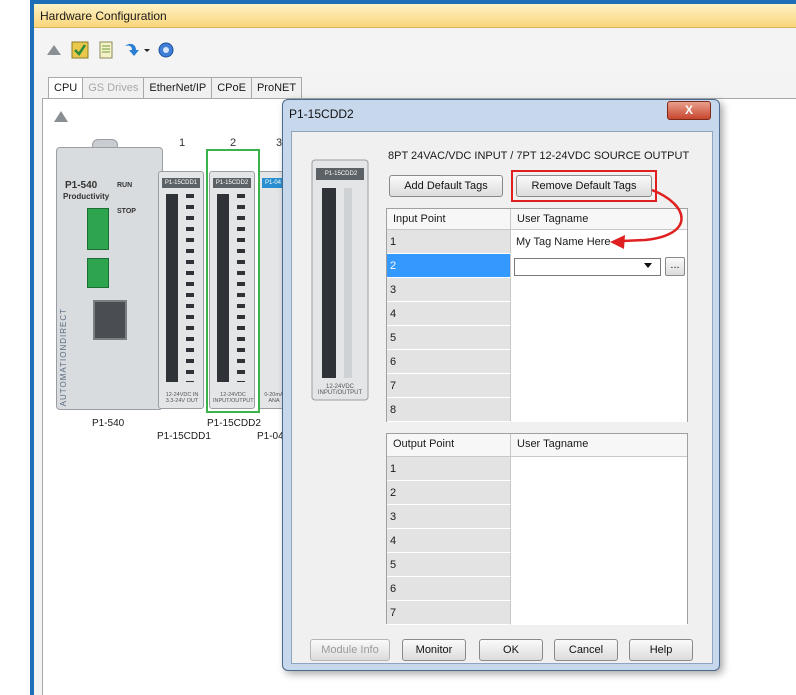 The height and width of the screenshot is (695, 796). What do you see at coordinates (234, 423) in the screenshot?
I see `module-caption: P1-15CDD2` at bounding box center [234, 423].